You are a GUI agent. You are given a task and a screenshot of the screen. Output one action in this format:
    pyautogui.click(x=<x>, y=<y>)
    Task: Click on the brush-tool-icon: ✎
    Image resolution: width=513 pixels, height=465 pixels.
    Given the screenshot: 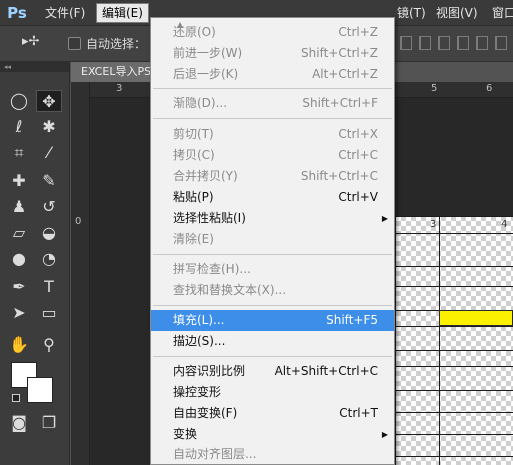 What is the action you would take?
    pyautogui.click(x=49, y=181)
    